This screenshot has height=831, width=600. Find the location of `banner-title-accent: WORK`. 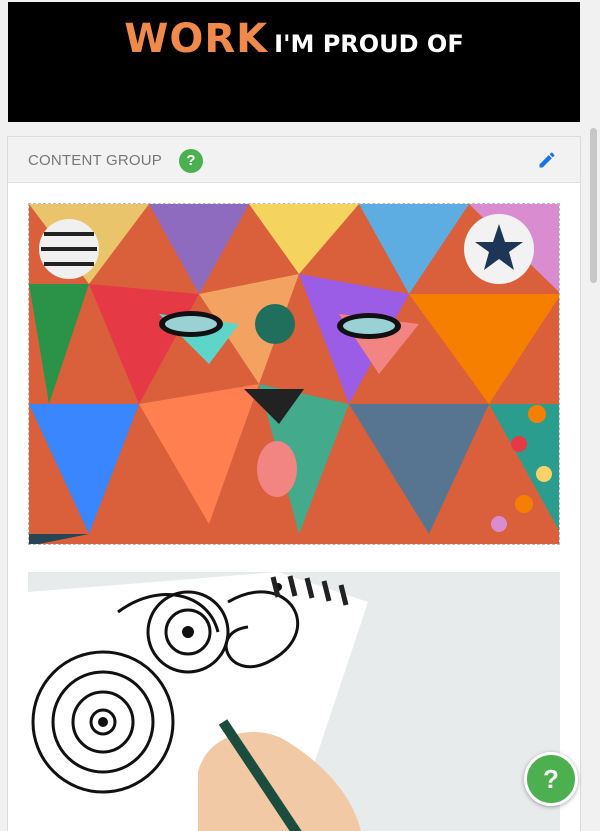

banner-title-accent: WORK is located at coordinates (196, 39).